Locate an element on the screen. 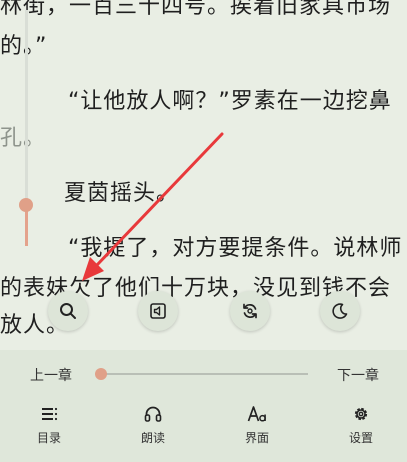  chapter-progress-thumb is located at coordinates (101, 374).